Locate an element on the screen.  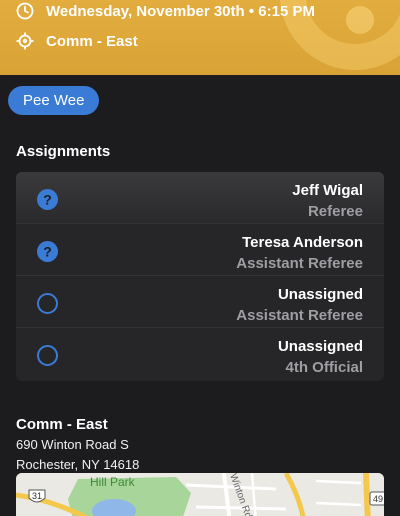
venue-map: 31 49 Hill Park Winton Rd is located at coordinates (200, 494).